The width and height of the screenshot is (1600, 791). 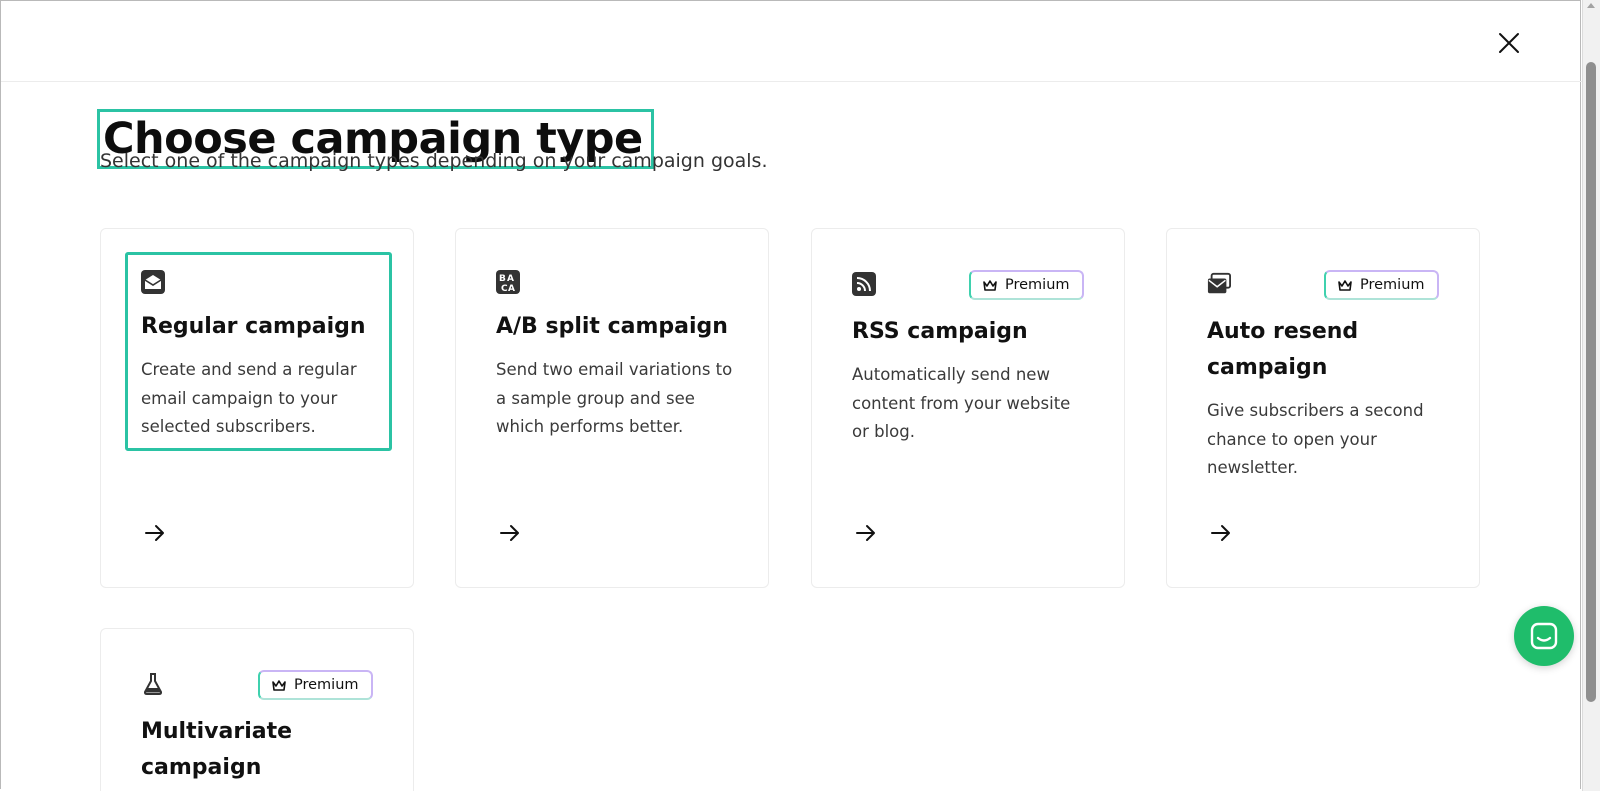 What do you see at coordinates (1591, 382) in the screenshot?
I see `scrollbar-thumb` at bounding box center [1591, 382].